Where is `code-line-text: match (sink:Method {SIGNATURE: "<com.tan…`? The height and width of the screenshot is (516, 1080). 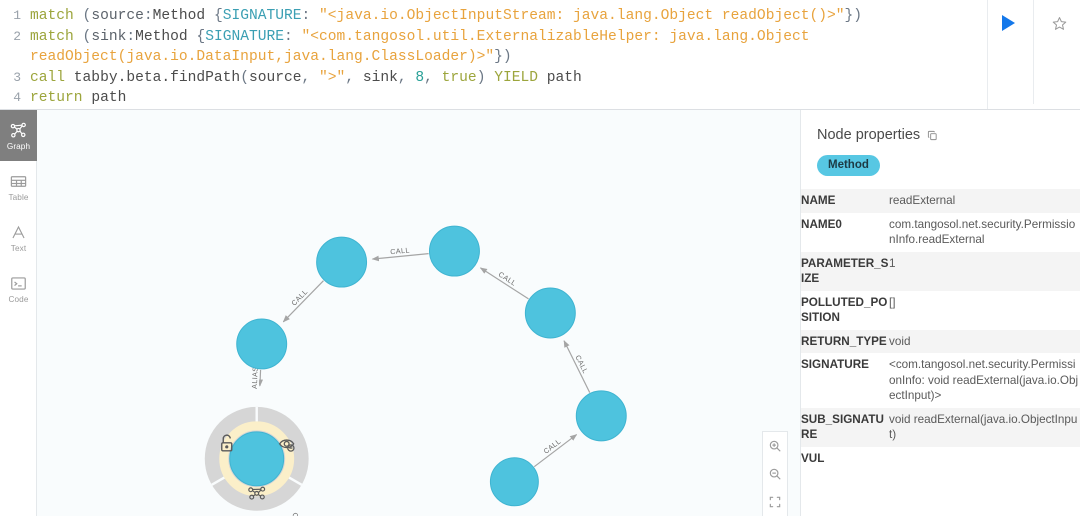 code-line-text: match (sink:Method {SIGNATURE: "<com.tan… is located at coordinates (508, 47).